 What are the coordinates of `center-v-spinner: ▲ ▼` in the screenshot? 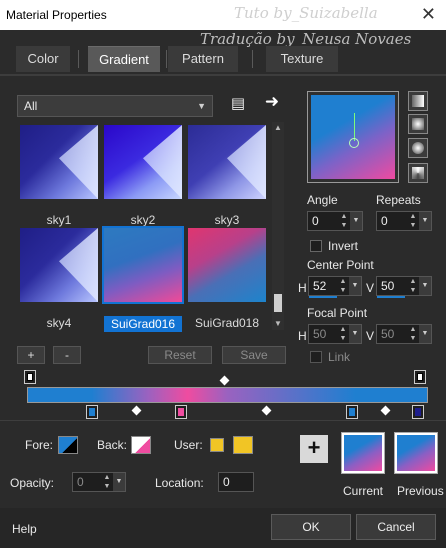 It's located at (413, 286).